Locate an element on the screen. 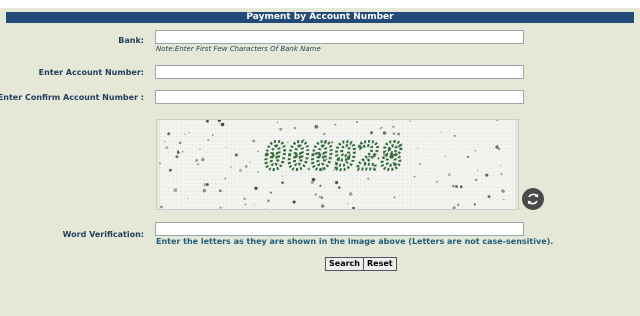  bank-label: Bank: is located at coordinates (131, 40).